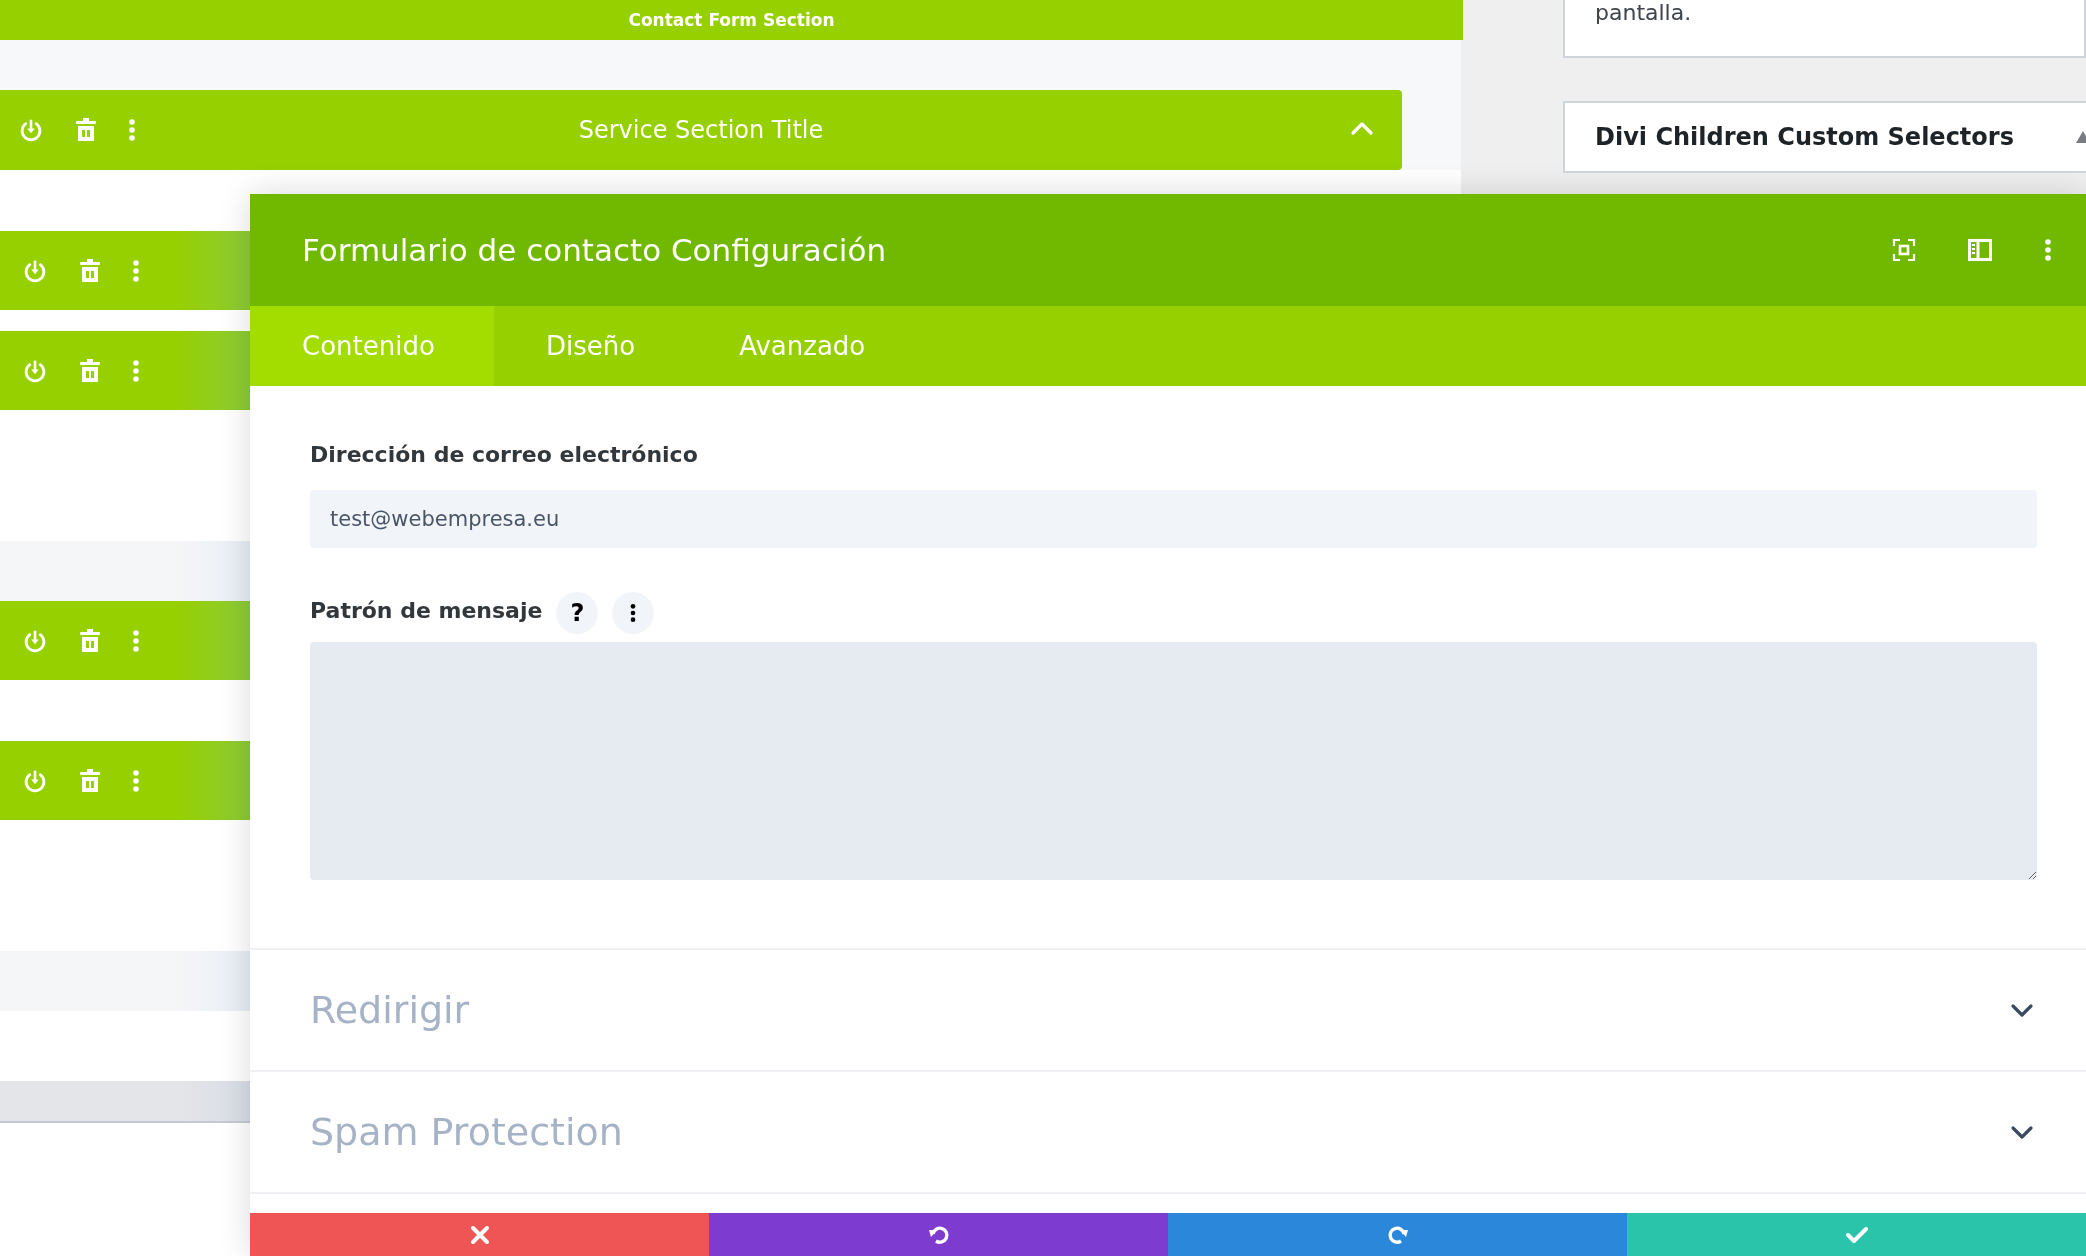  Describe the element at coordinates (1168, 1133) in the screenshot. I see `section-header: Spam Protection` at that location.